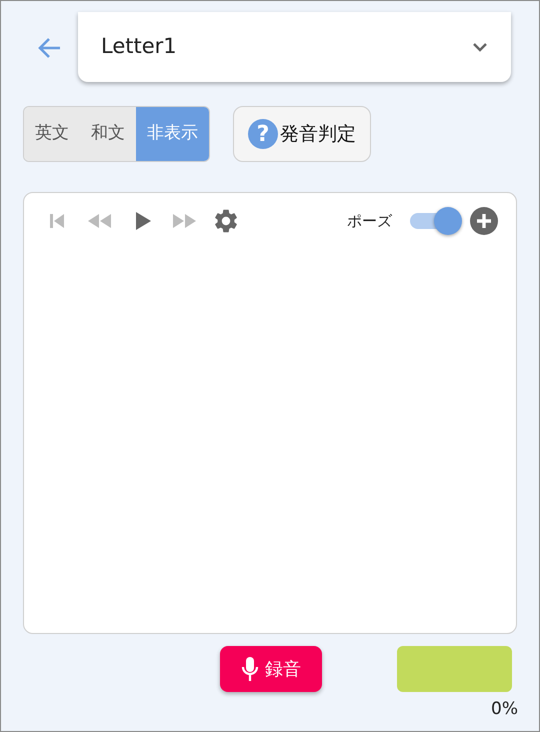 This screenshot has height=732, width=540. I want to click on display-mode-tab: 英文, so click(52, 134).